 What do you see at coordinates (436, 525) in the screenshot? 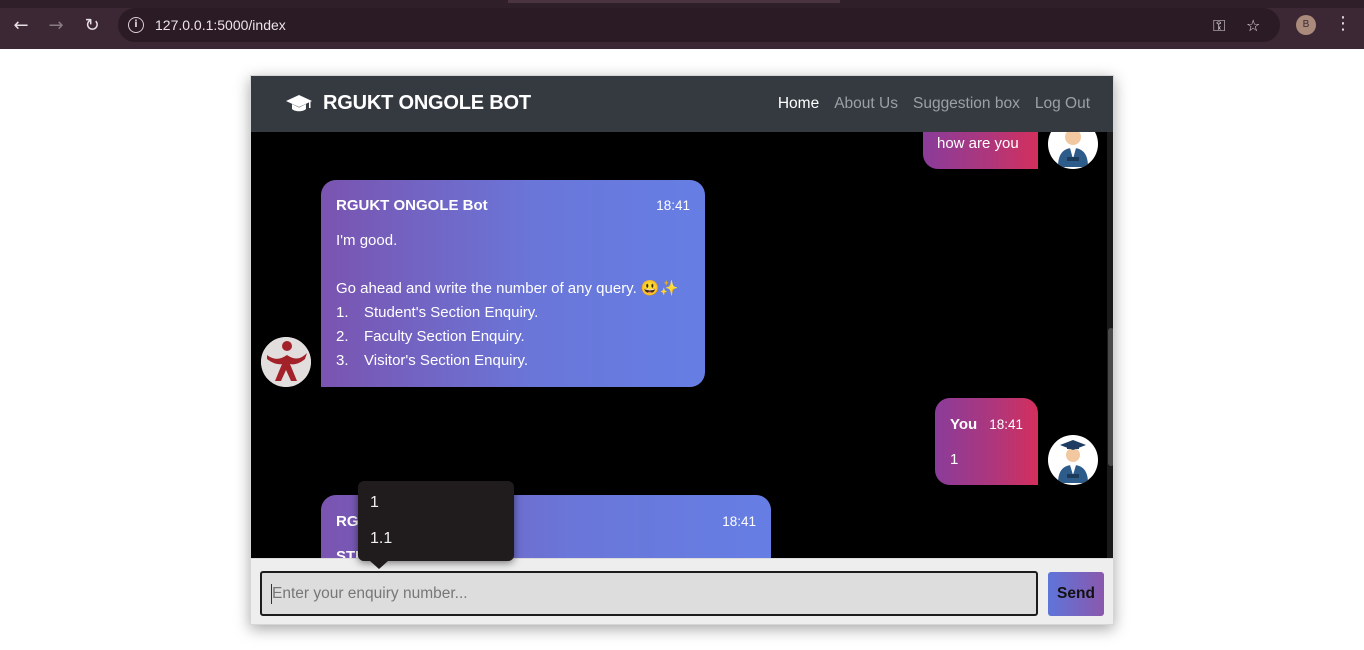
I see `autocomplete-dropdown: 1 1.1` at bounding box center [436, 525].